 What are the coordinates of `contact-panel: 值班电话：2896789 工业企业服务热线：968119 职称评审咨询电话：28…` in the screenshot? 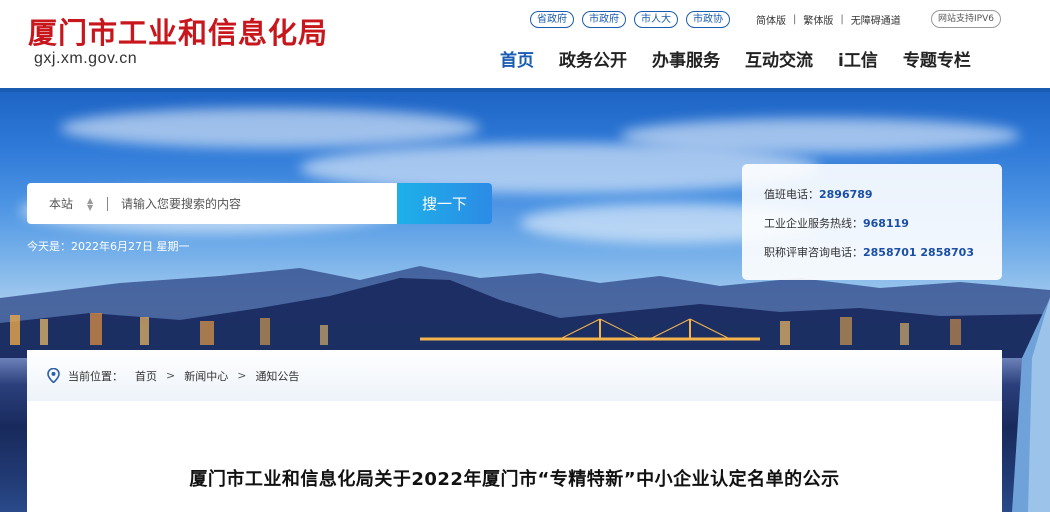 It's located at (872, 222).